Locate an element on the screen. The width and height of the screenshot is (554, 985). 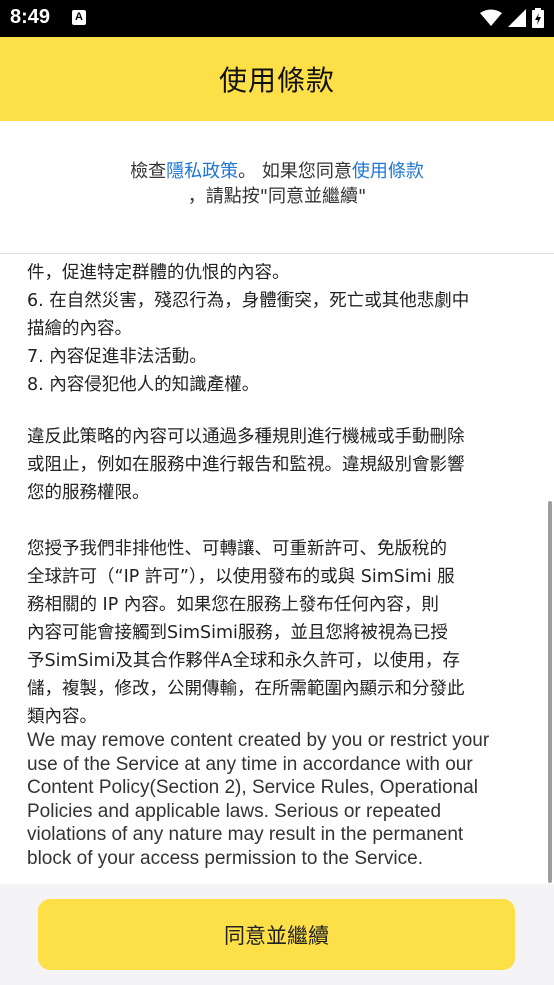
battery-icon is located at coordinates (538, 18).